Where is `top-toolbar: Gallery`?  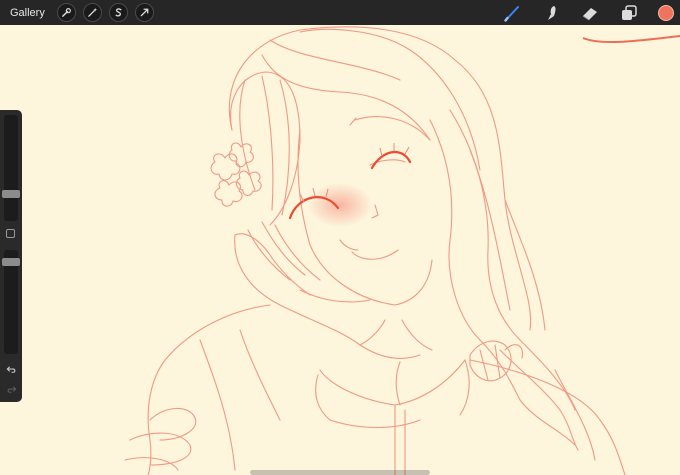
top-toolbar: Gallery is located at coordinates (340, 12).